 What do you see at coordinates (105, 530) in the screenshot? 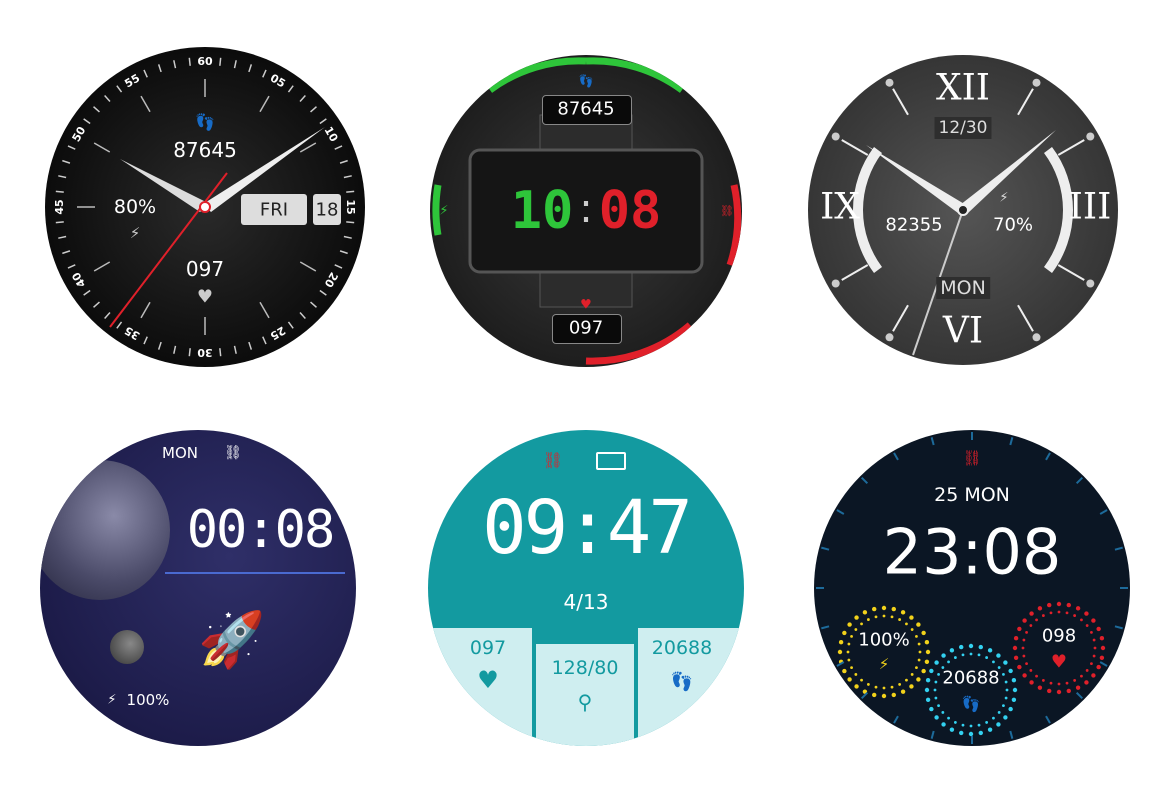
I see `planet-image` at bounding box center [105, 530].